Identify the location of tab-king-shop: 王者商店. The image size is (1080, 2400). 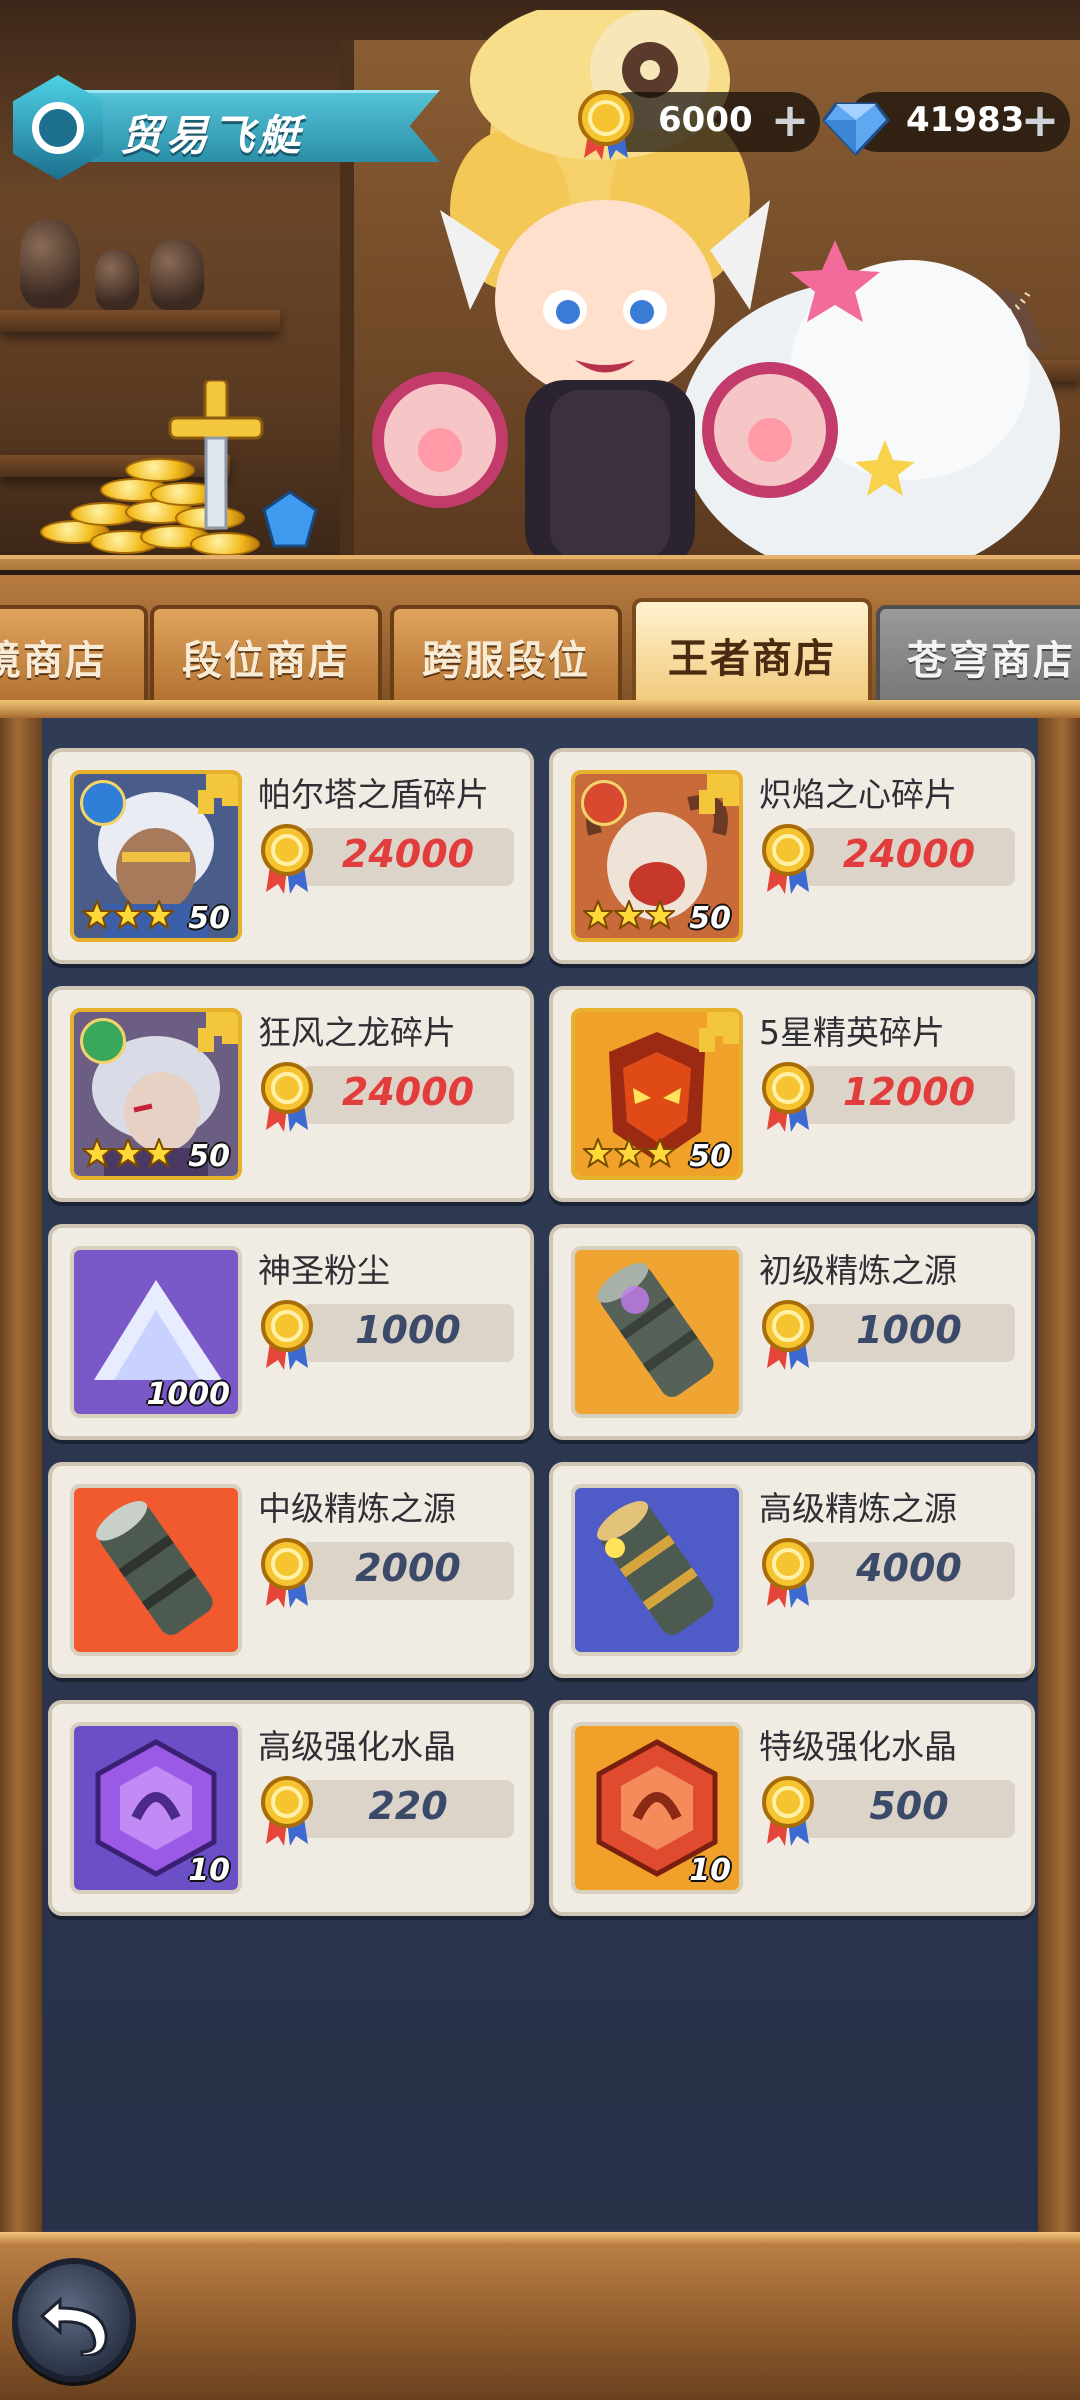
(752, 653).